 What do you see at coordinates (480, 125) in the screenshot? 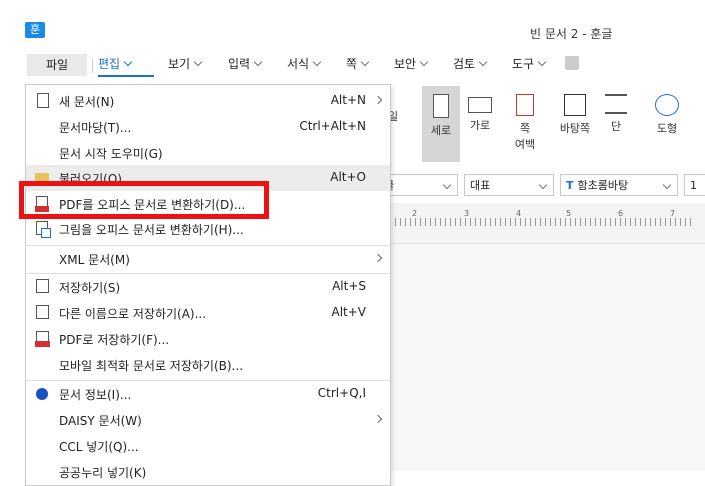
I see `landscape-label: 가로` at bounding box center [480, 125].